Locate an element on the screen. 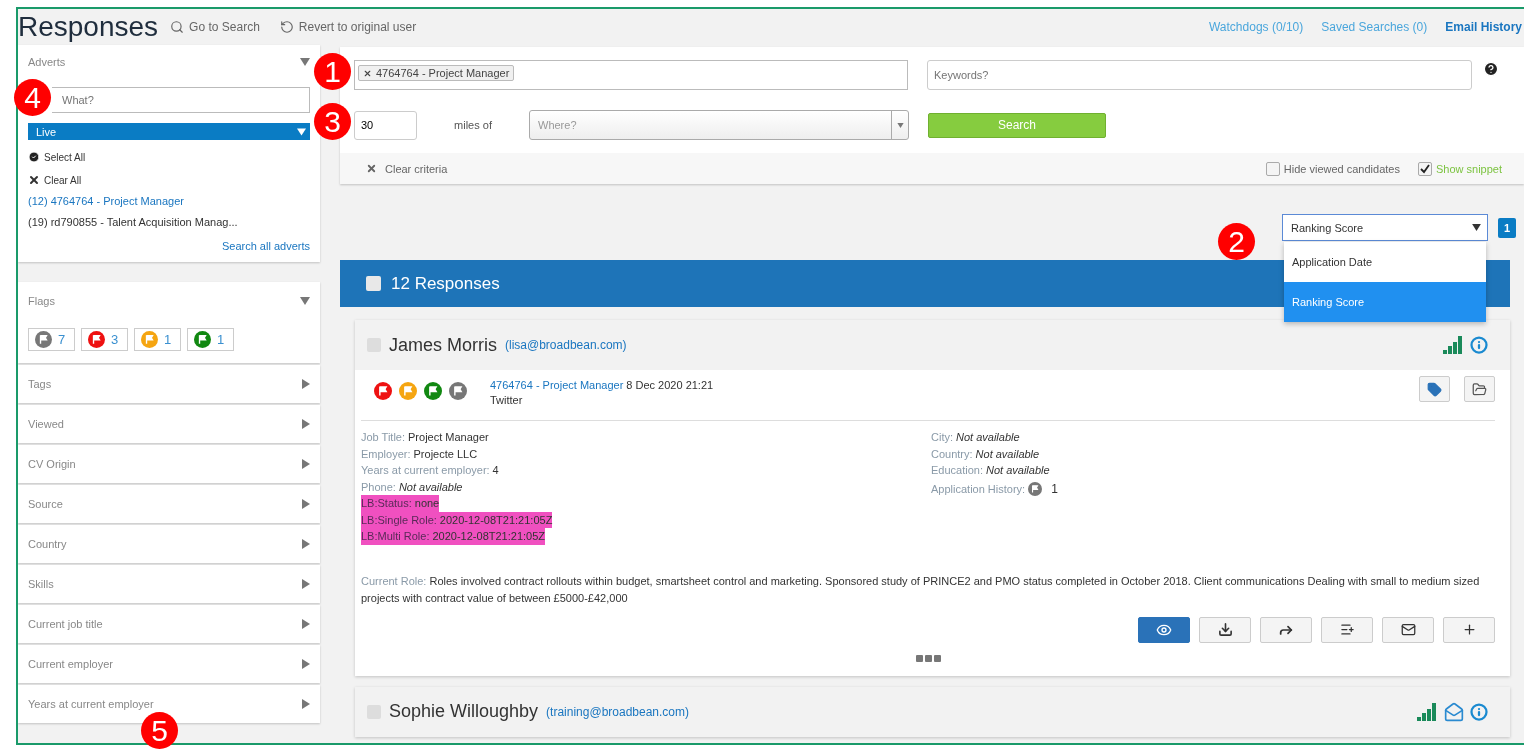 Image resolution: width=1524 pixels, height=750 pixels. tag-button is located at coordinates (1434, 389).